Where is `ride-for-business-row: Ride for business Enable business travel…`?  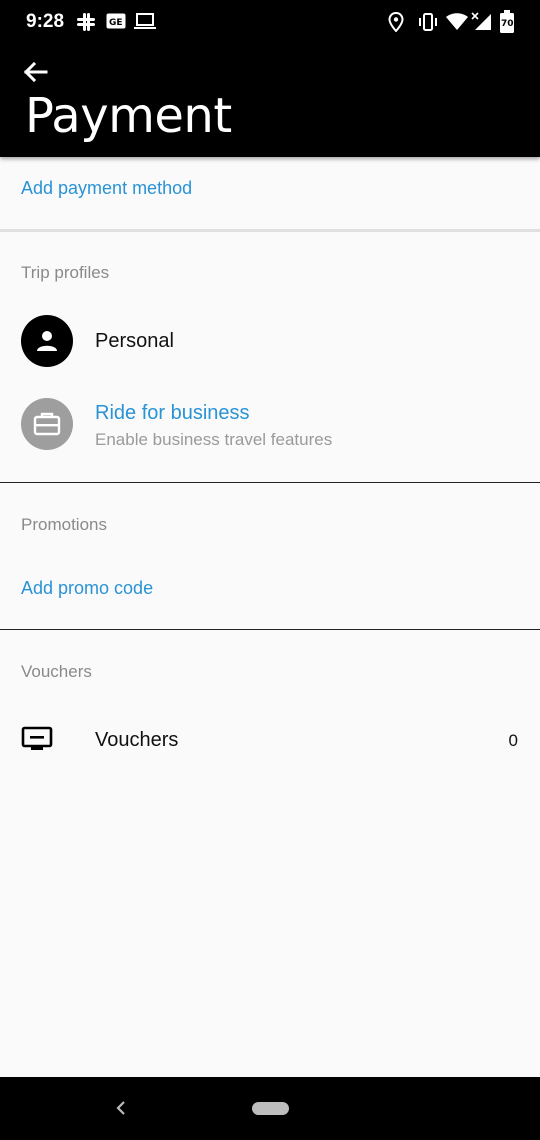 ride-for-business-row: Ride for business Enable business travel… is located at coordinates (270, 428).